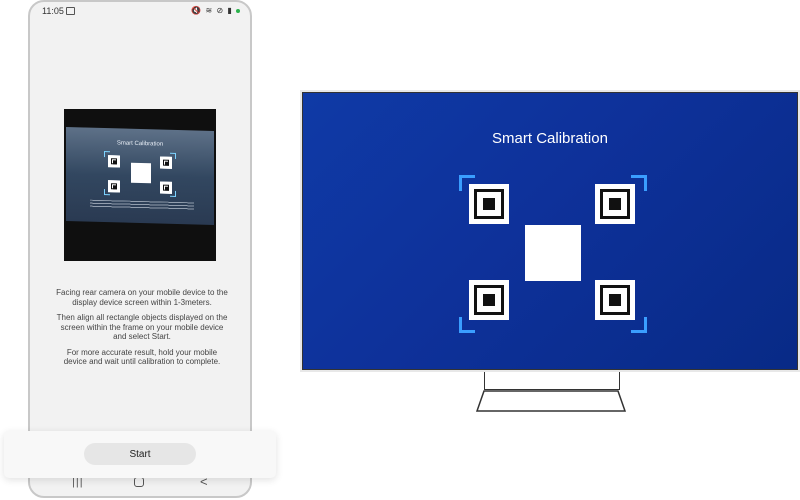  Describe the element at coordinates (142, 205) in the screenshot. I see `preview-small-text` at that location.